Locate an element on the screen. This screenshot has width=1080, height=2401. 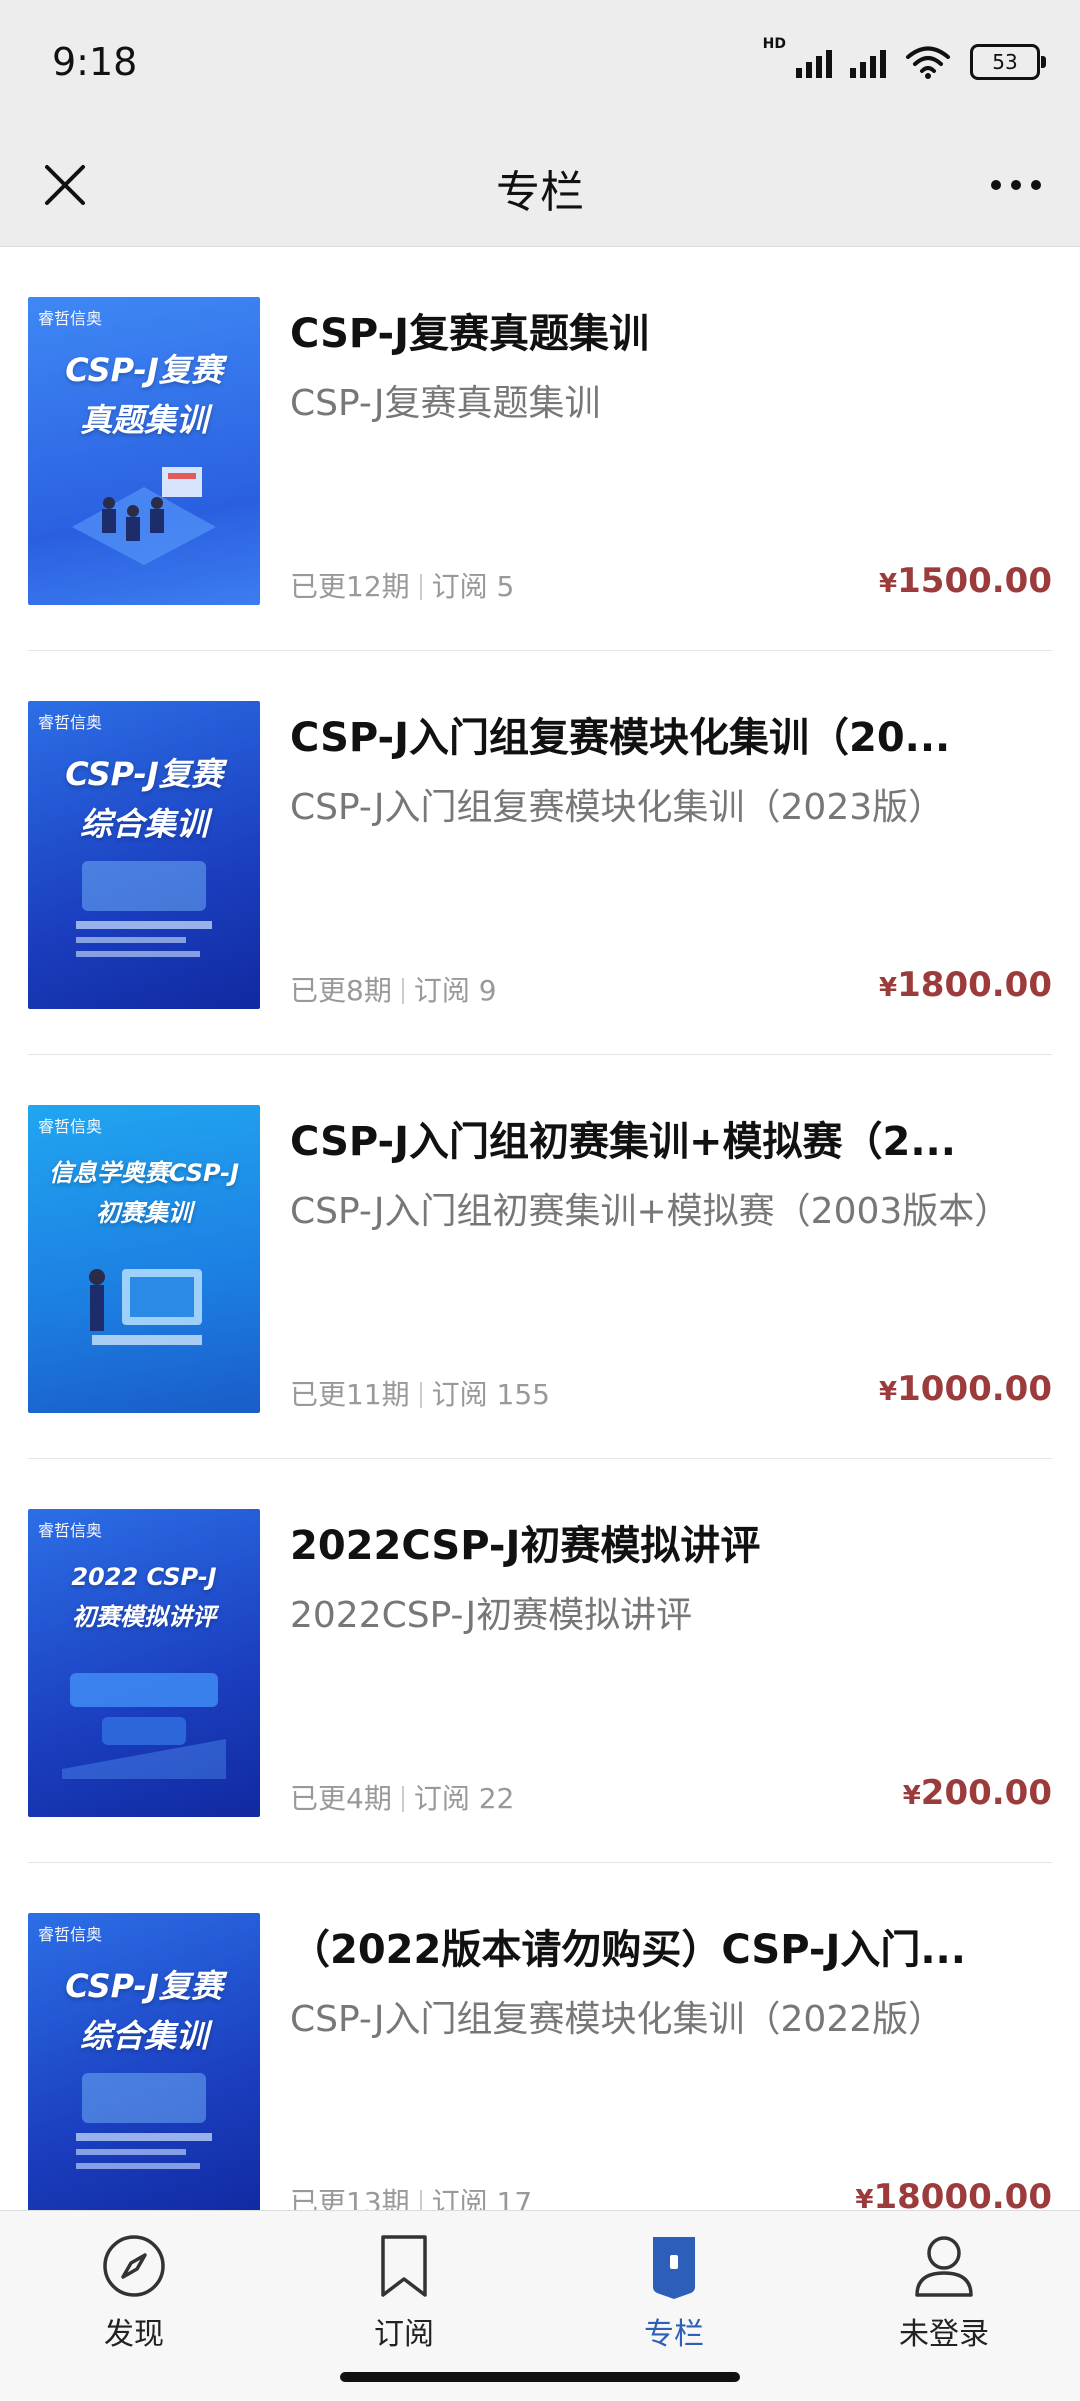
subscription-count: 订阅 22 is located at coordinates (464, 1798).